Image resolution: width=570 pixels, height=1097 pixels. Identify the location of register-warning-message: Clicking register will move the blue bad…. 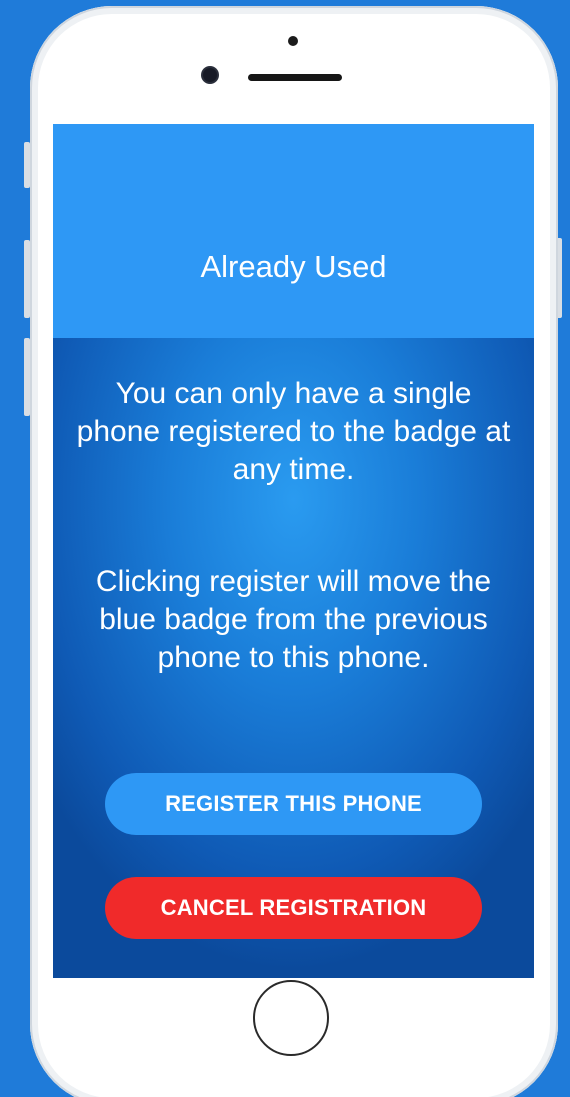
(293, 619).